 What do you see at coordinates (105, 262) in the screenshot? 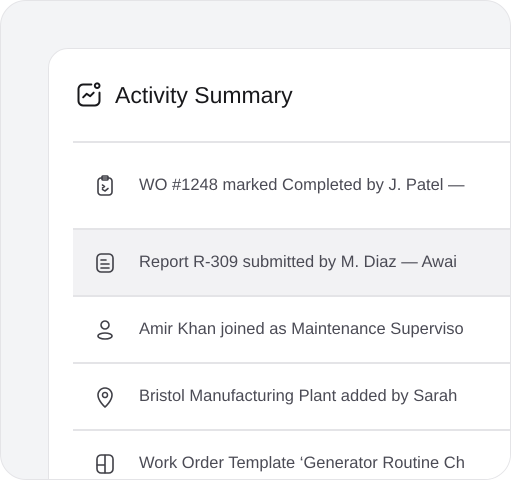
I see `document-icon` at bounding box center [105, 262].